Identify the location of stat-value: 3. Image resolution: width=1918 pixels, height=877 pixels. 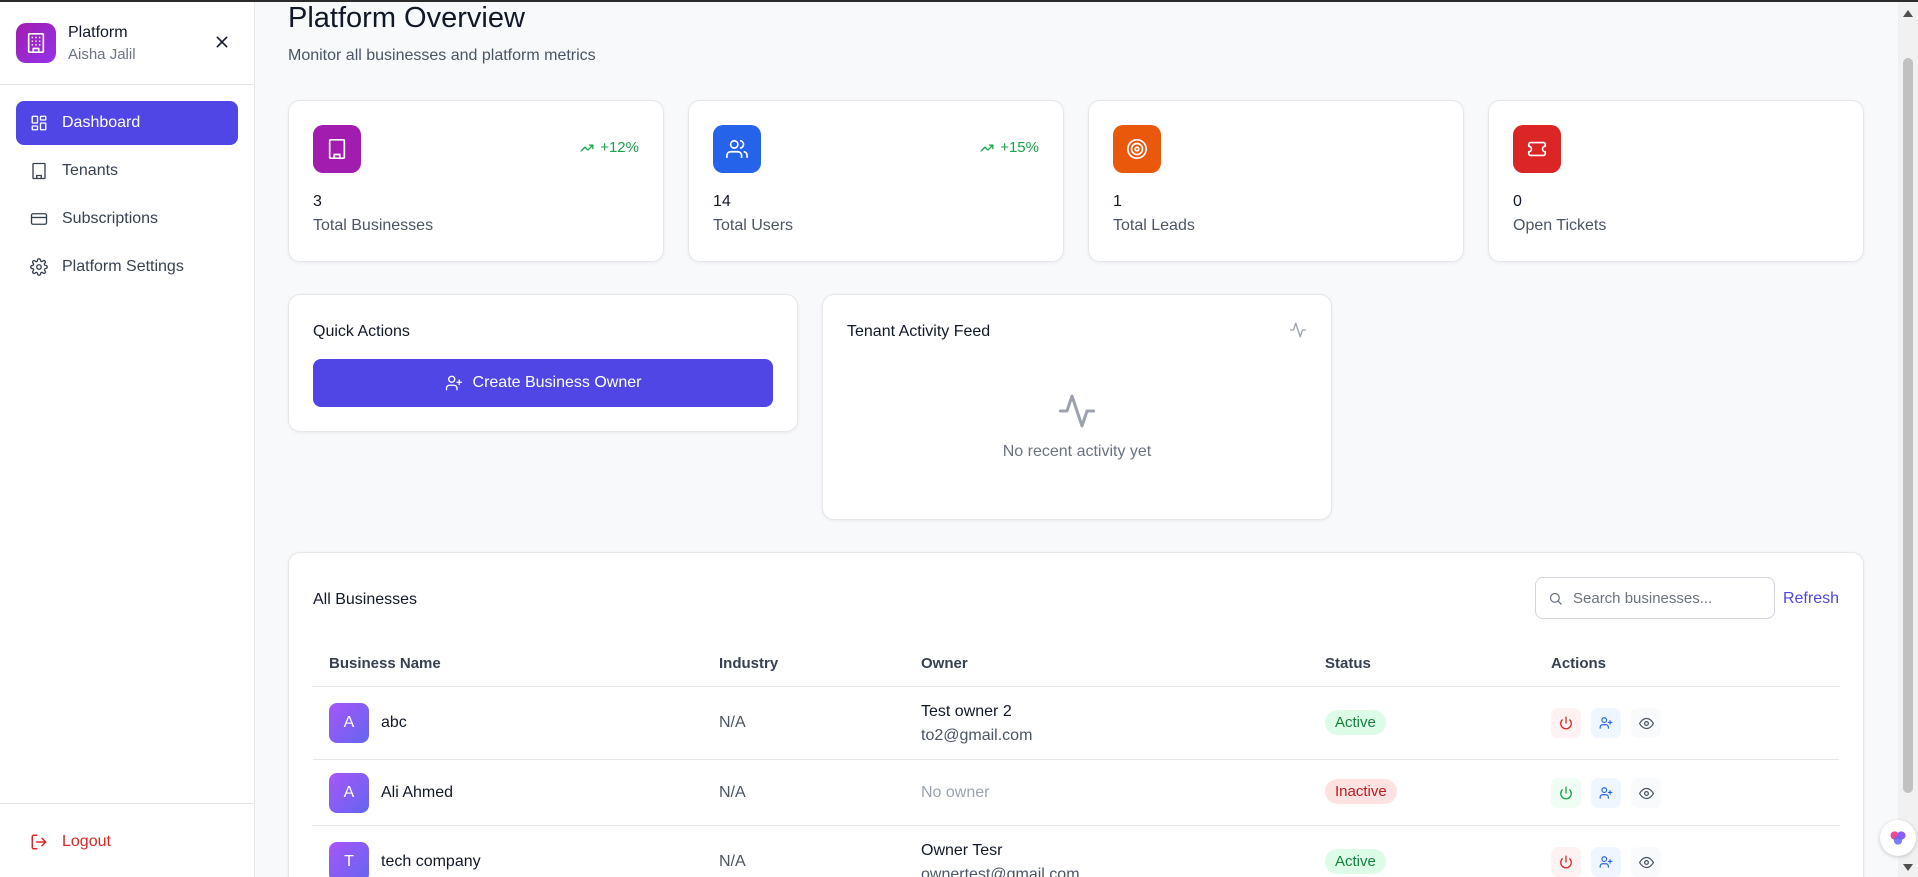
(317, 201).